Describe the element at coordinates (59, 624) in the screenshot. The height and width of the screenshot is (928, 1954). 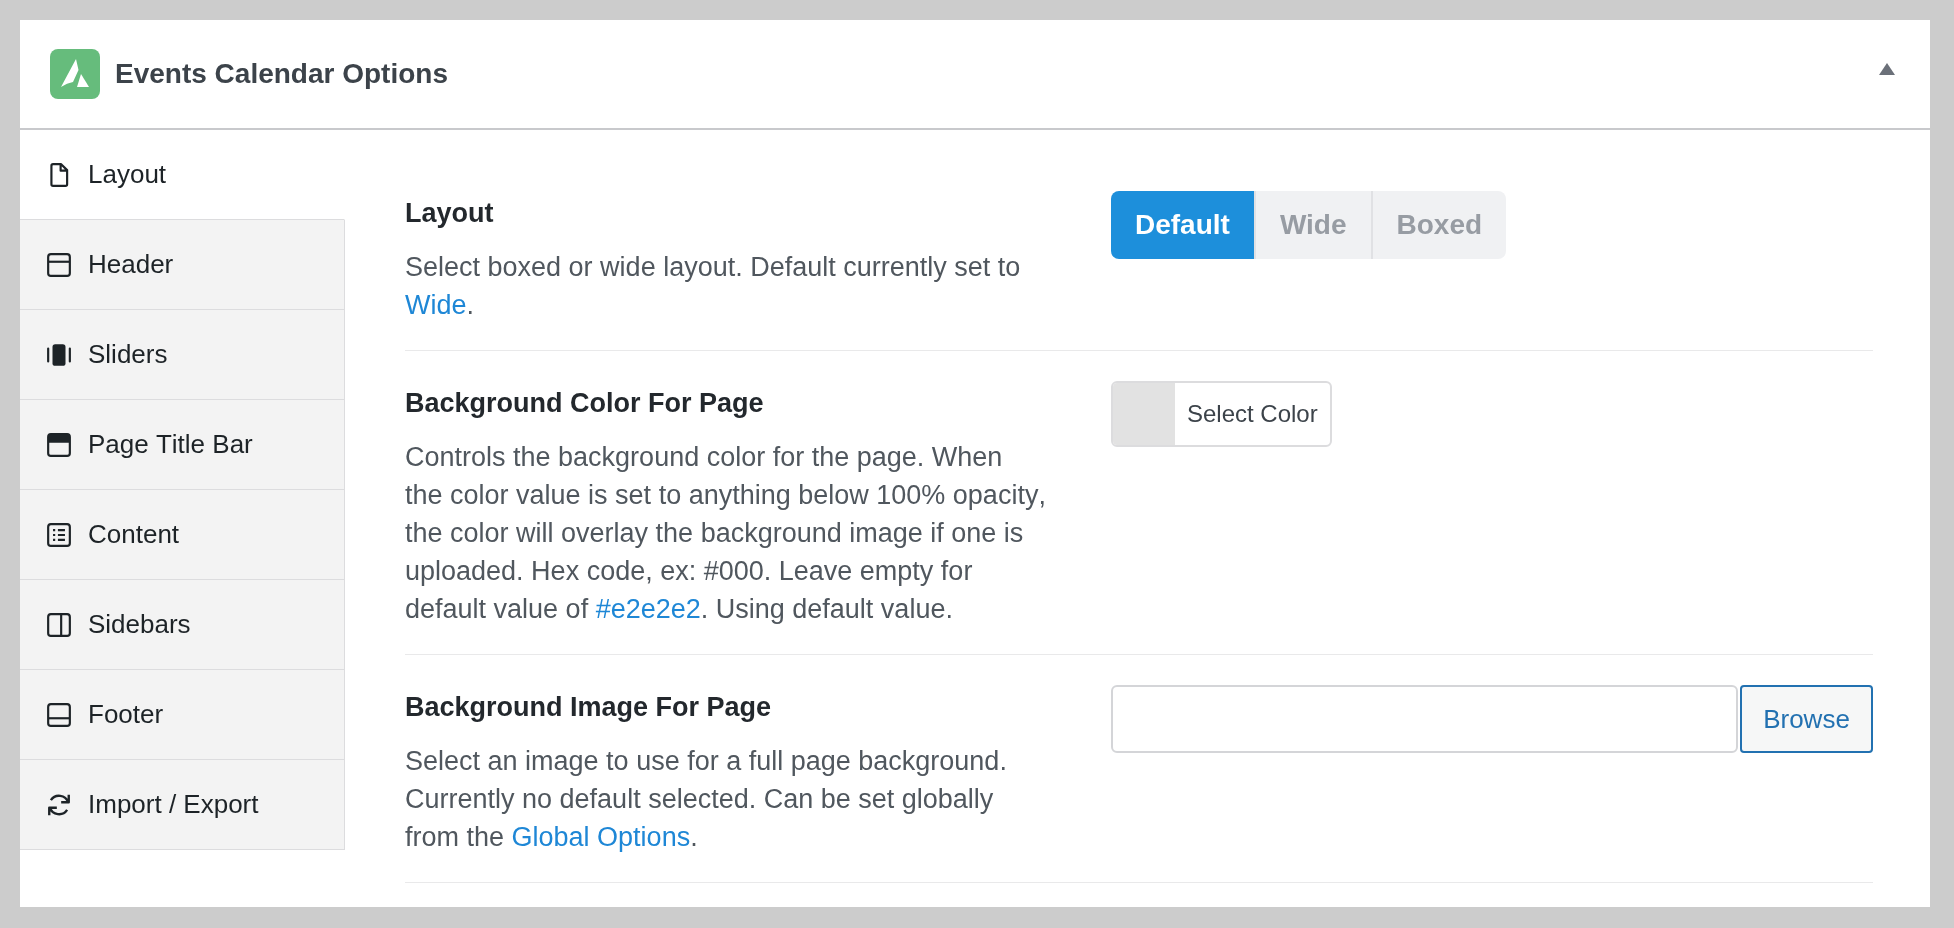
I see `columns-icon` at that location.